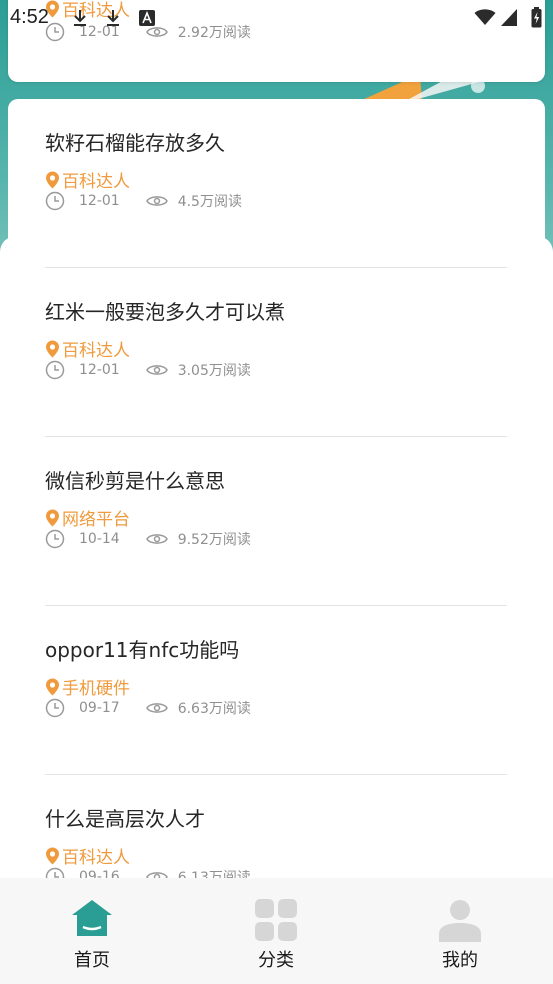 This screenshot has height=984, width=553. Describe the element at coordinates (276, 920) in the screenshot. I see `grid-icon` at that location.